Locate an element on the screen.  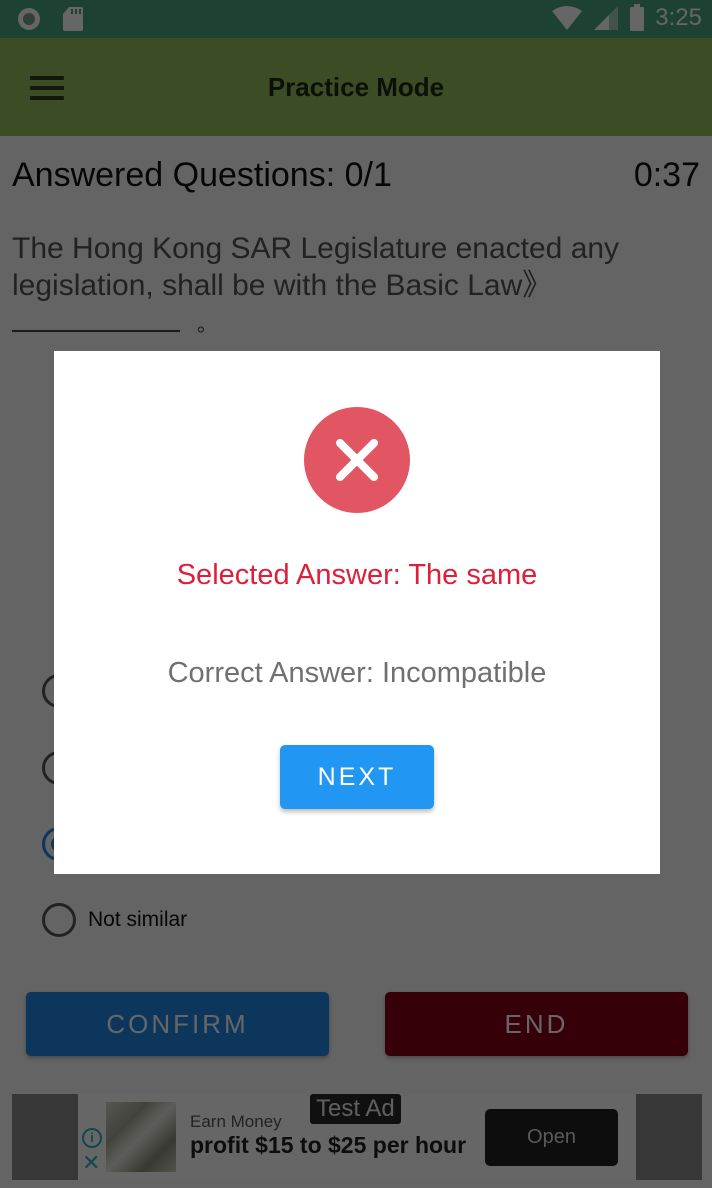
error-x-circle-icon is located at coordinates (357, 460).